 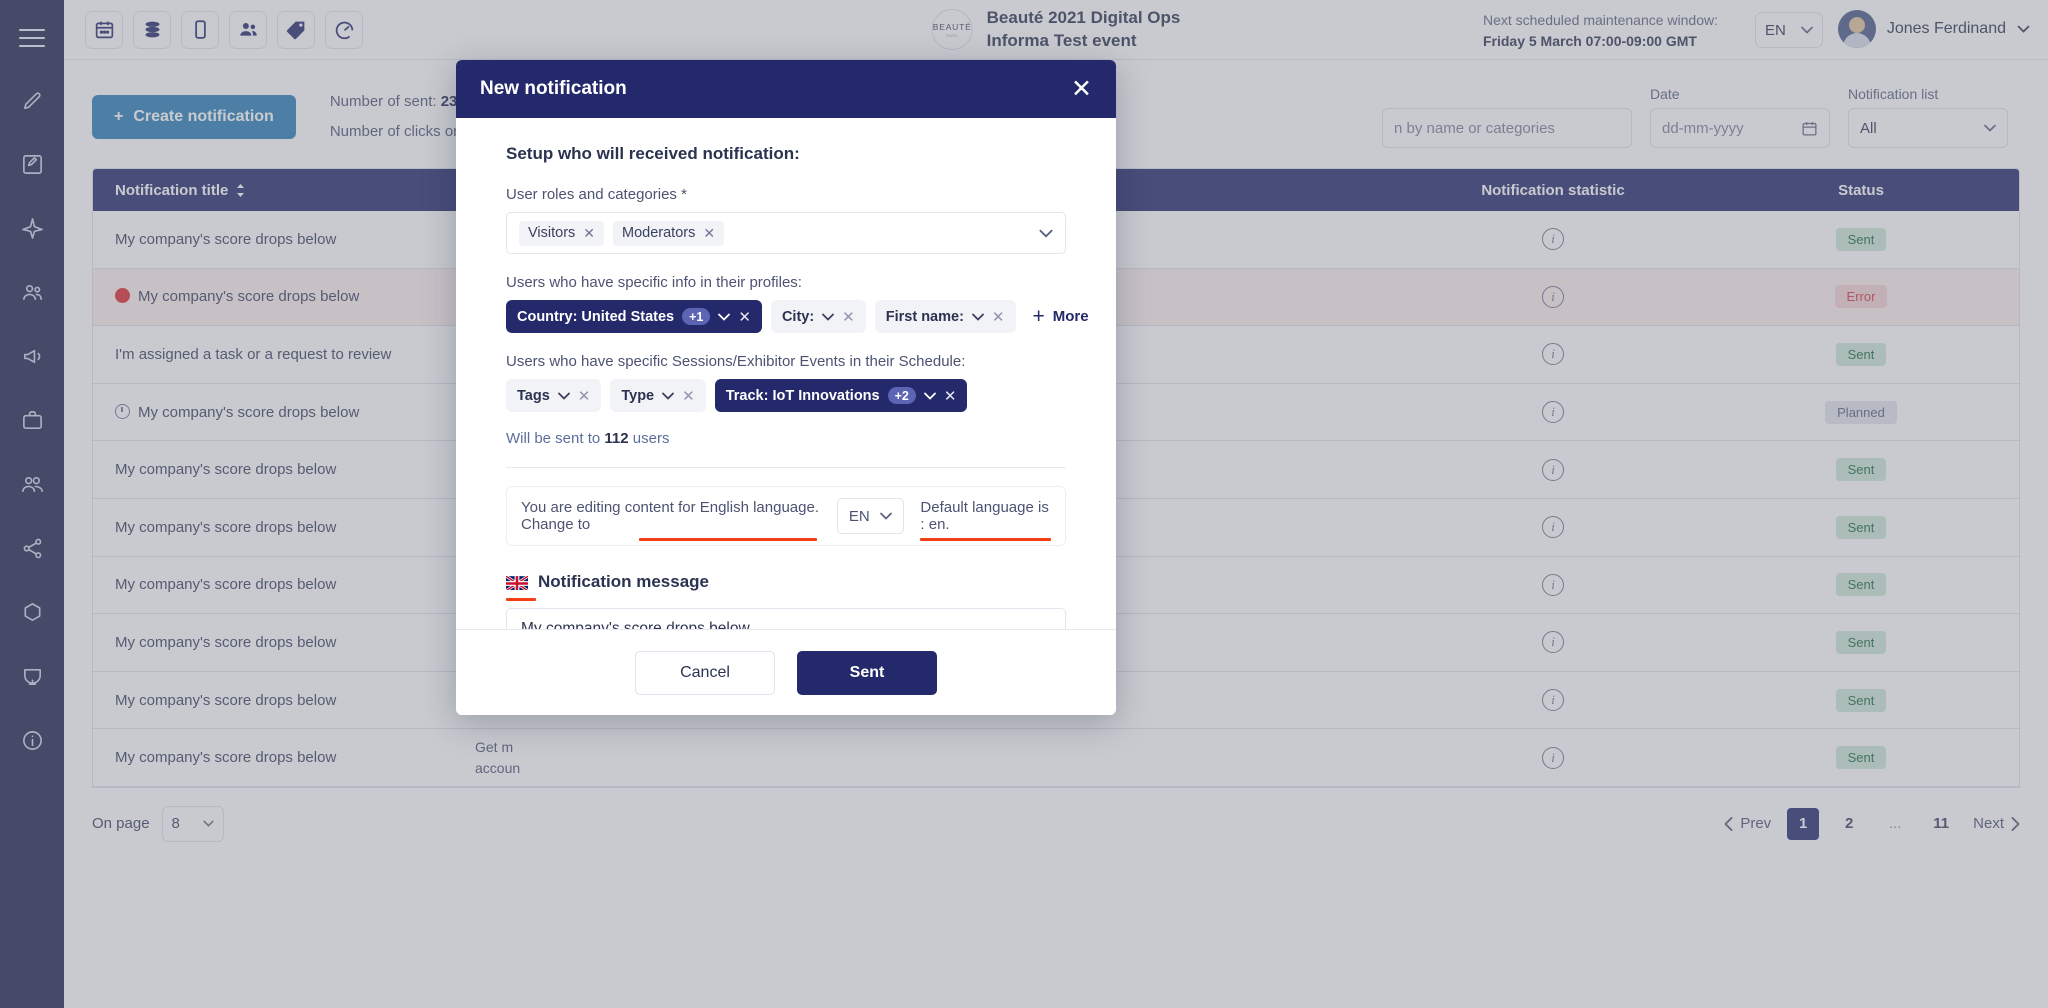 What do you see at coordinates (658, 395) in the screenshot?
I see `filter-chip: Type ✕` at bounding box center [658, 395].